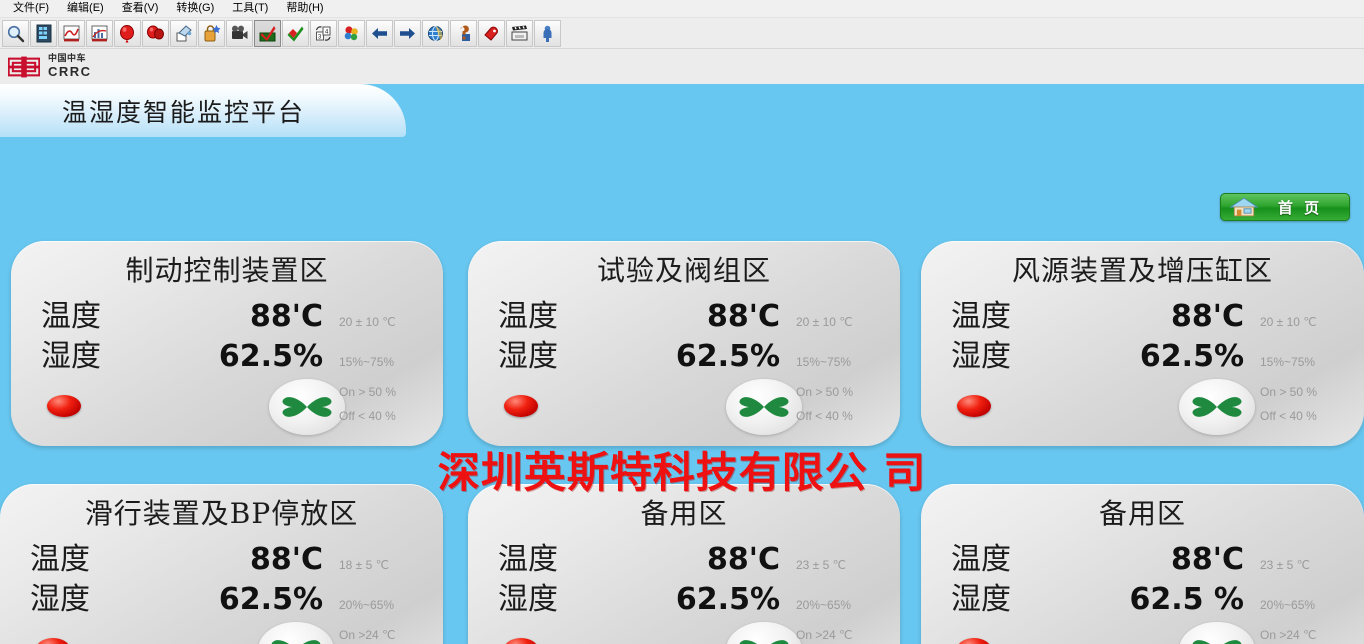 The width and height of the screenshot is (1364, 644). I want to click on grid-panel-icon-button, so click(43, 33).